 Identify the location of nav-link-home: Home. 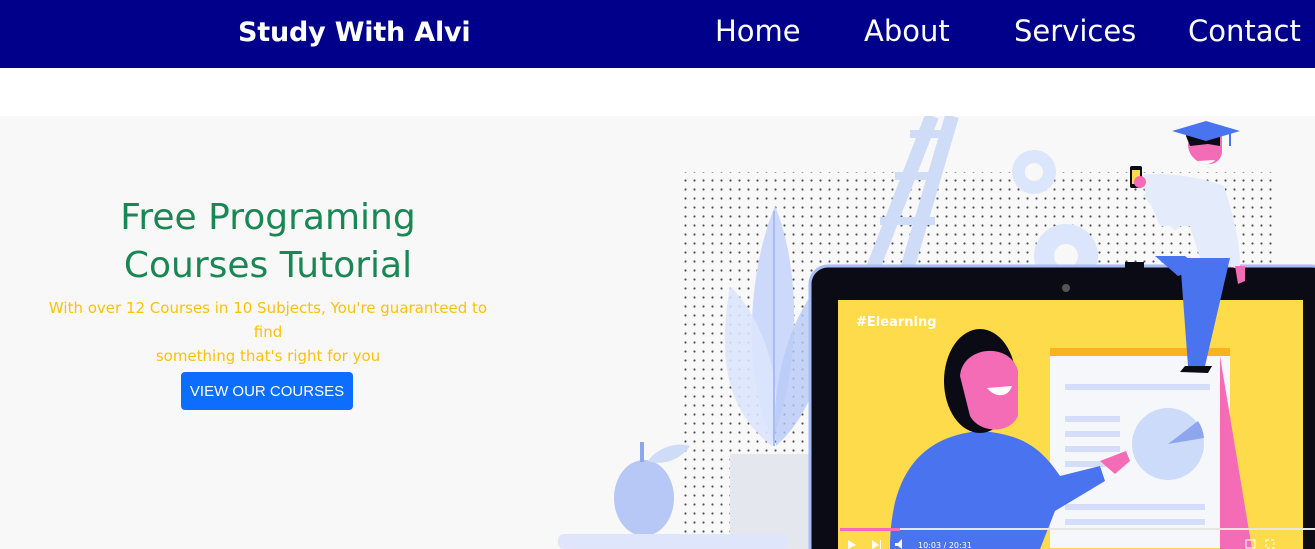
(758, 31).